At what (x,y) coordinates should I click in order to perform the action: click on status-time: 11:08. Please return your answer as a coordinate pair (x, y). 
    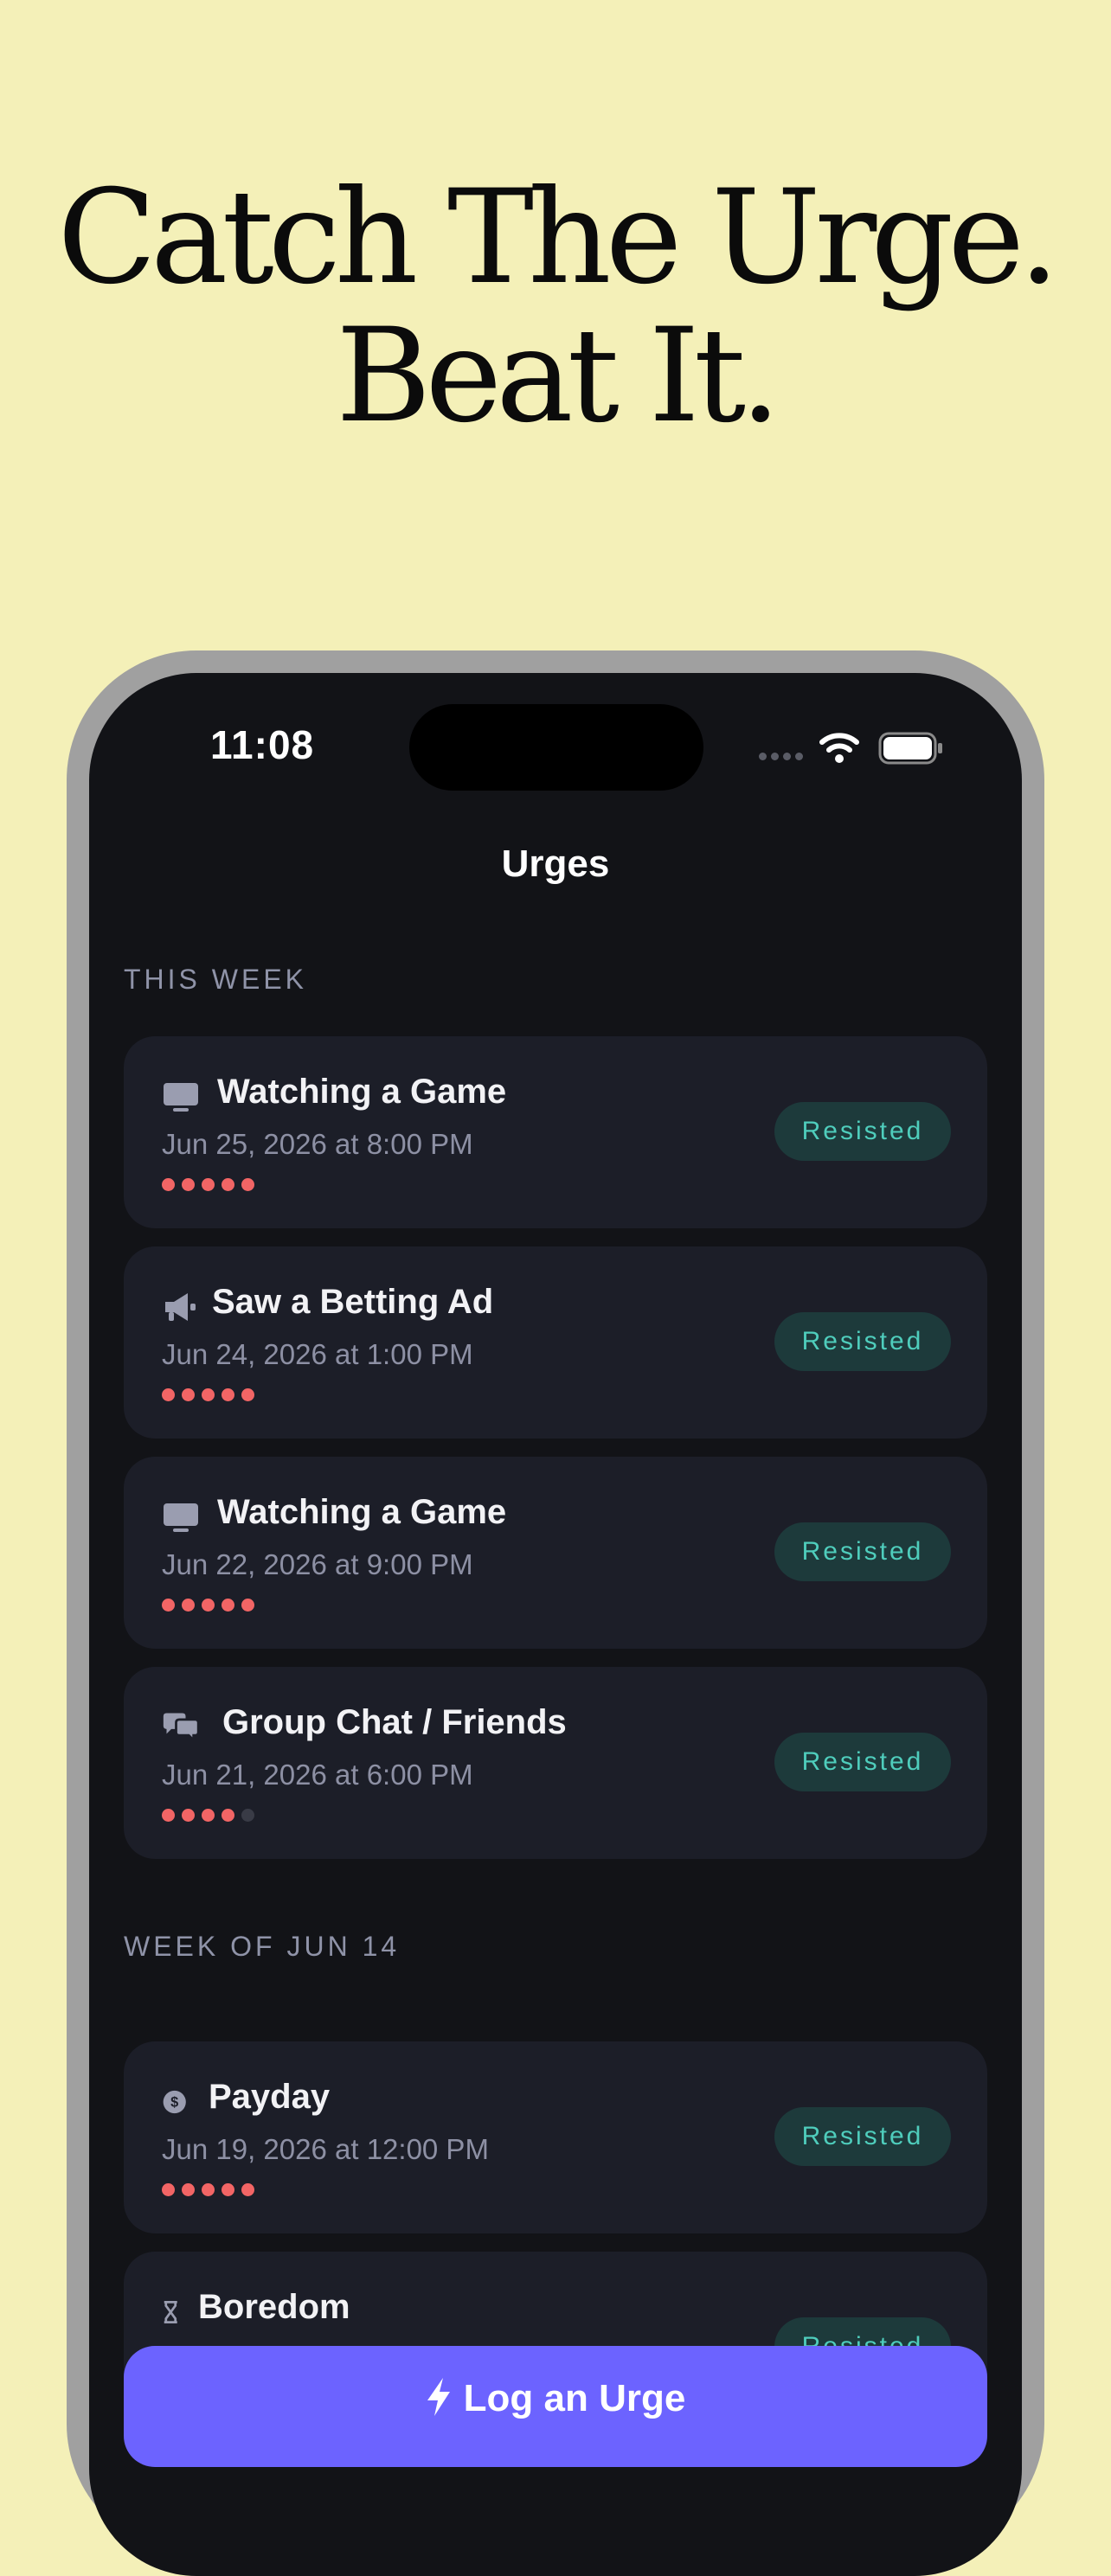
    Looking at the image, I should click on (262, 744).